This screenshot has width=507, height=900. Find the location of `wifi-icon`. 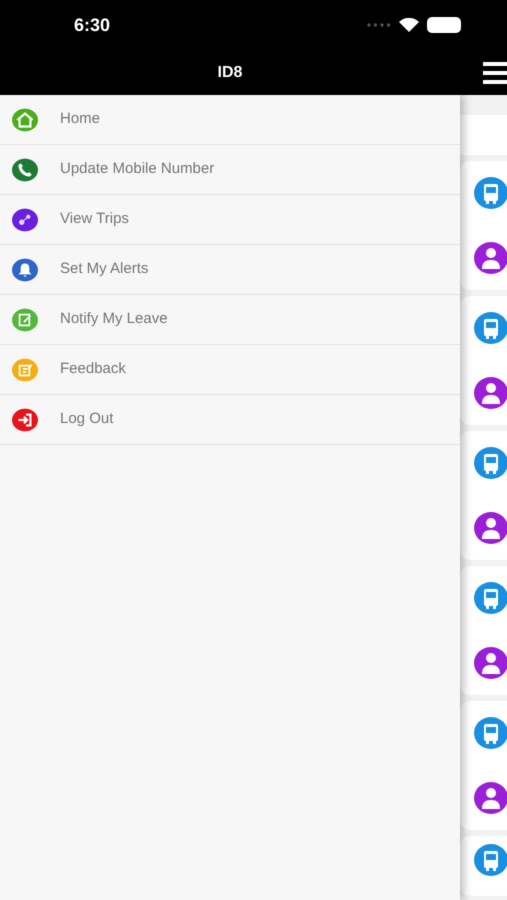

wifi-icon is located at coordinates (409, 25).